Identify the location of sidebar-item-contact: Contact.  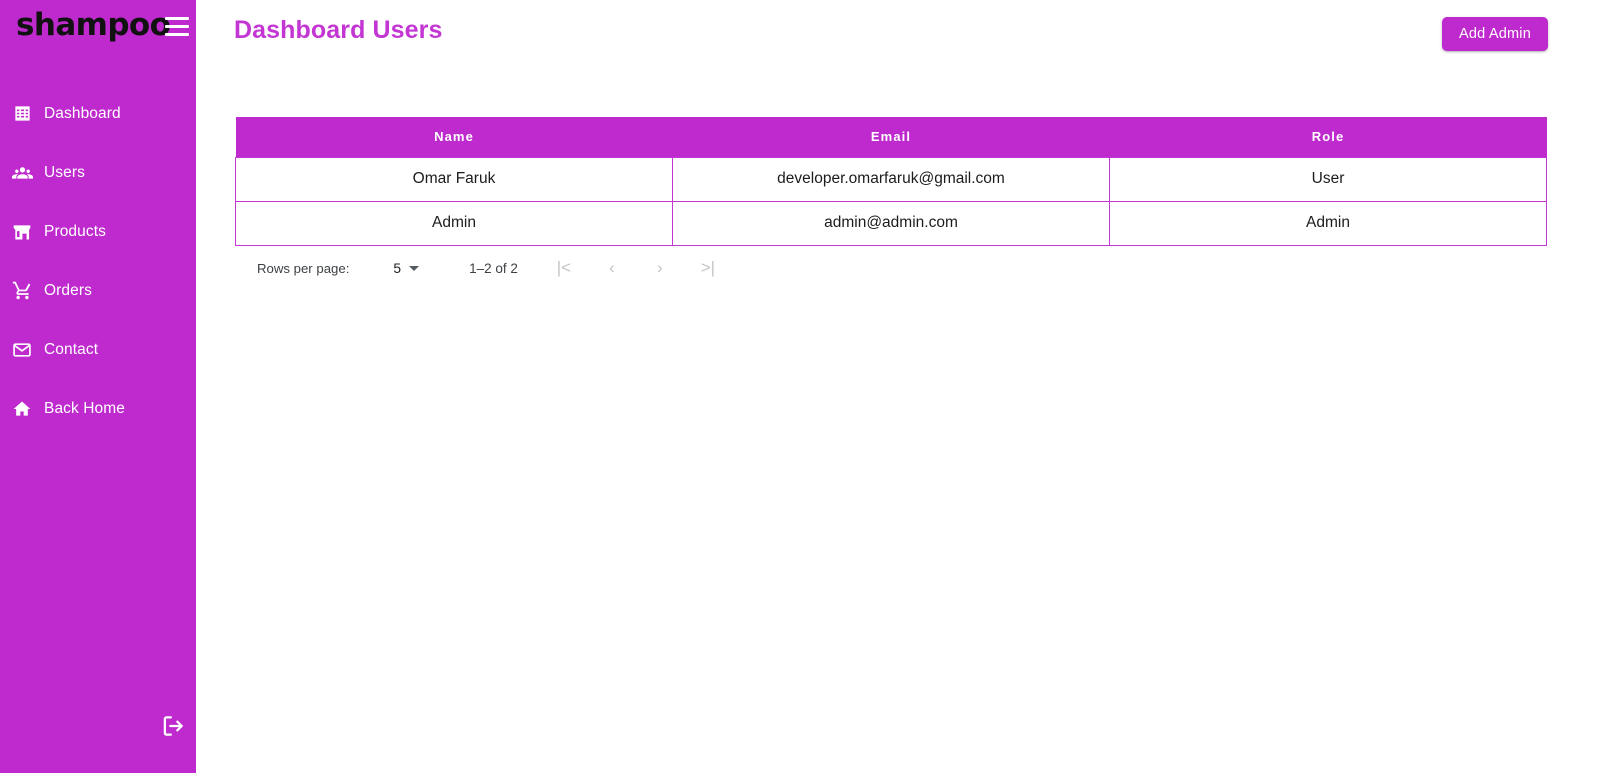
(98, 349).